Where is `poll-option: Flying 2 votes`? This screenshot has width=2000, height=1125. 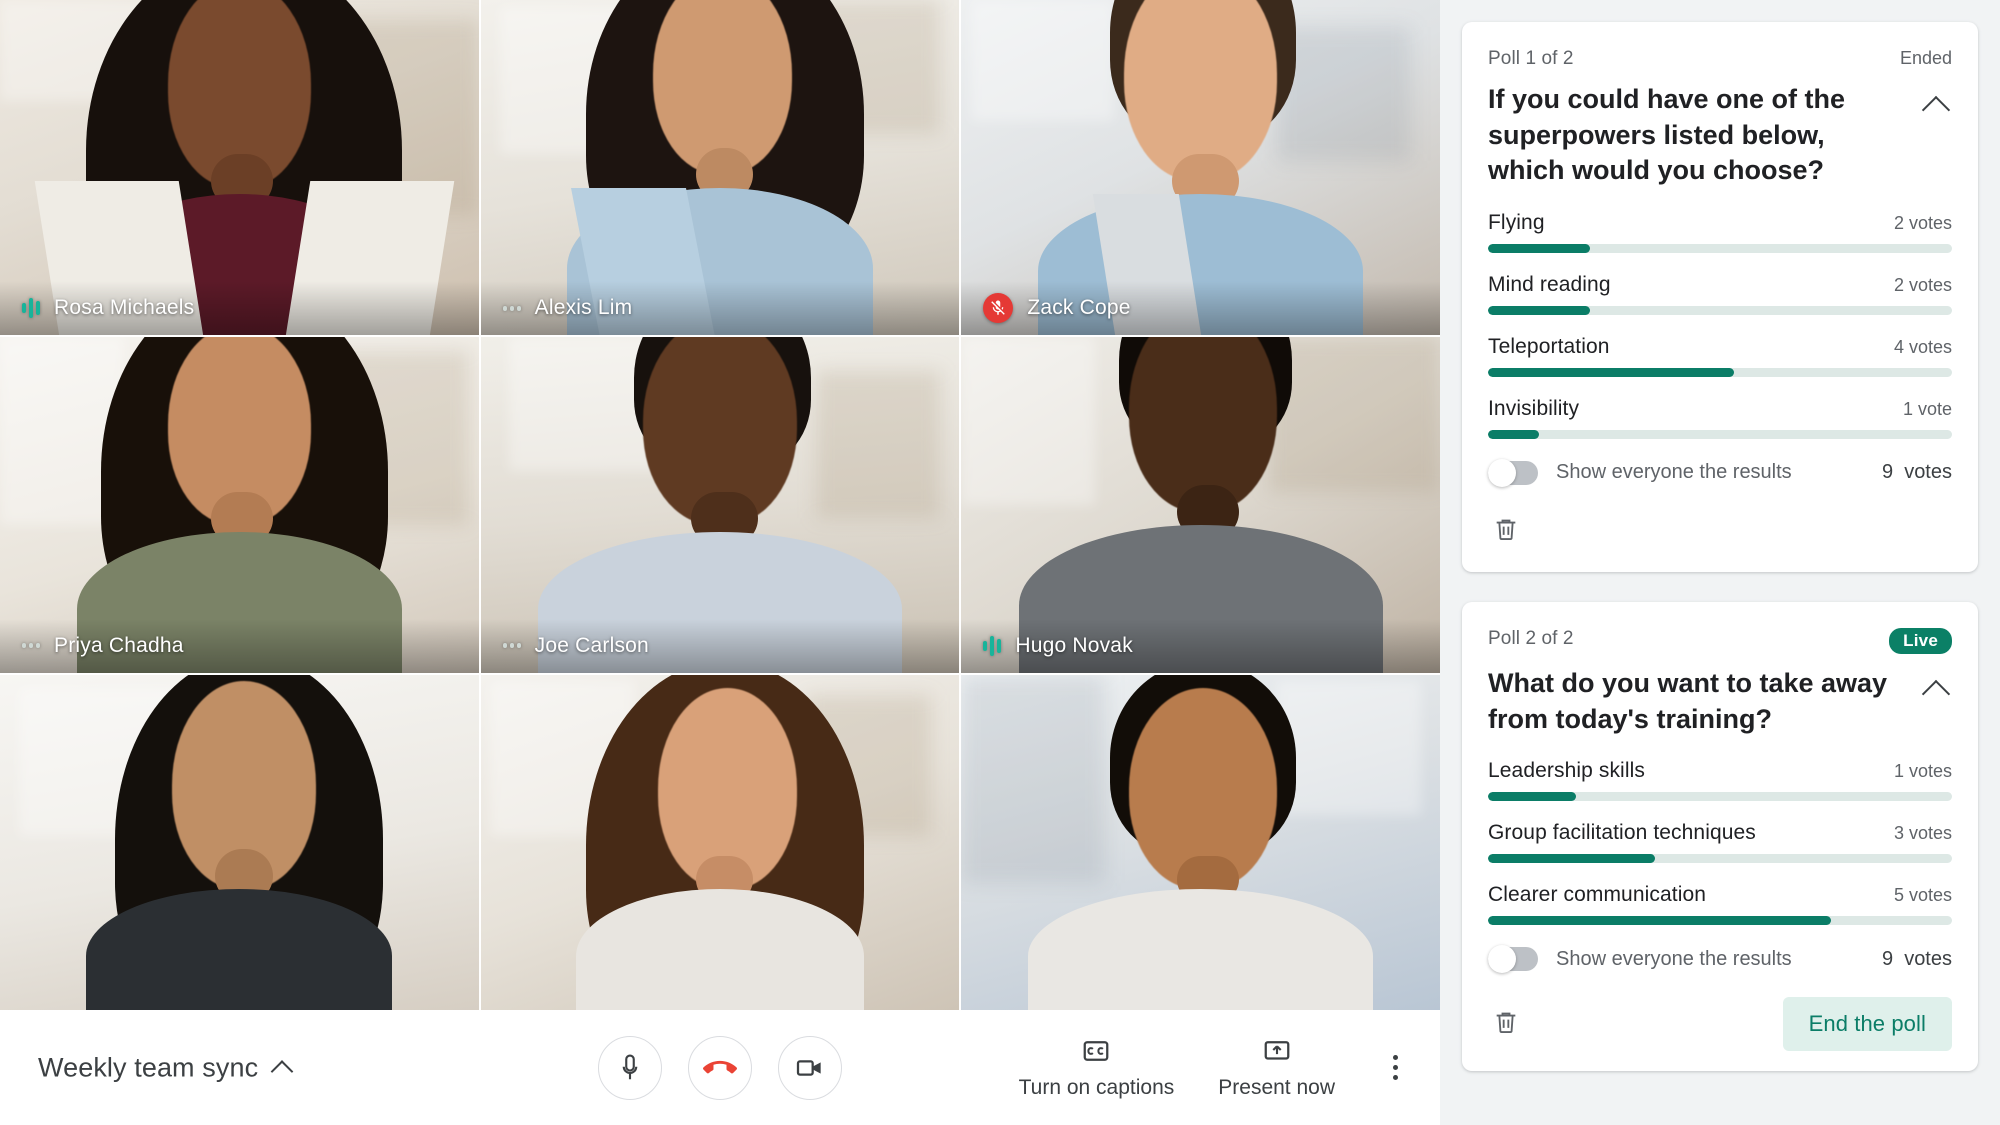 poll-option: Flying 2 votes is located at coordinates (1720, 232).